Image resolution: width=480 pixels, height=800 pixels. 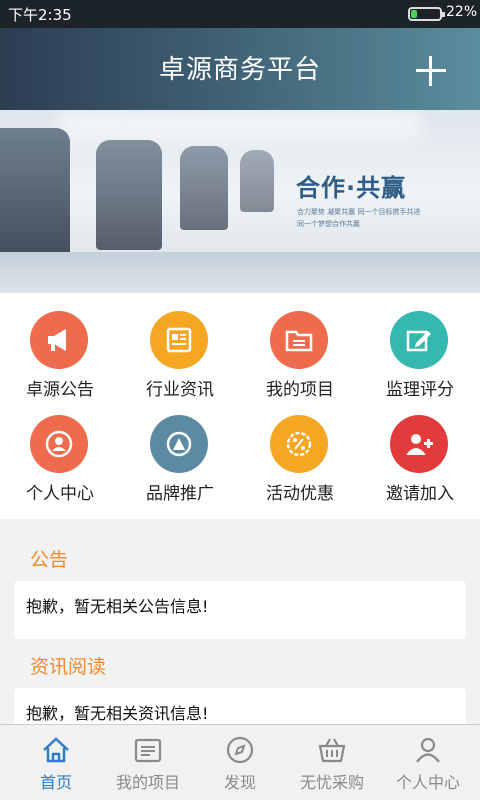 What do you see at coordinates (299, 444) in the screenshot?
I see `discount-icon` at bounding box center [299, 444].